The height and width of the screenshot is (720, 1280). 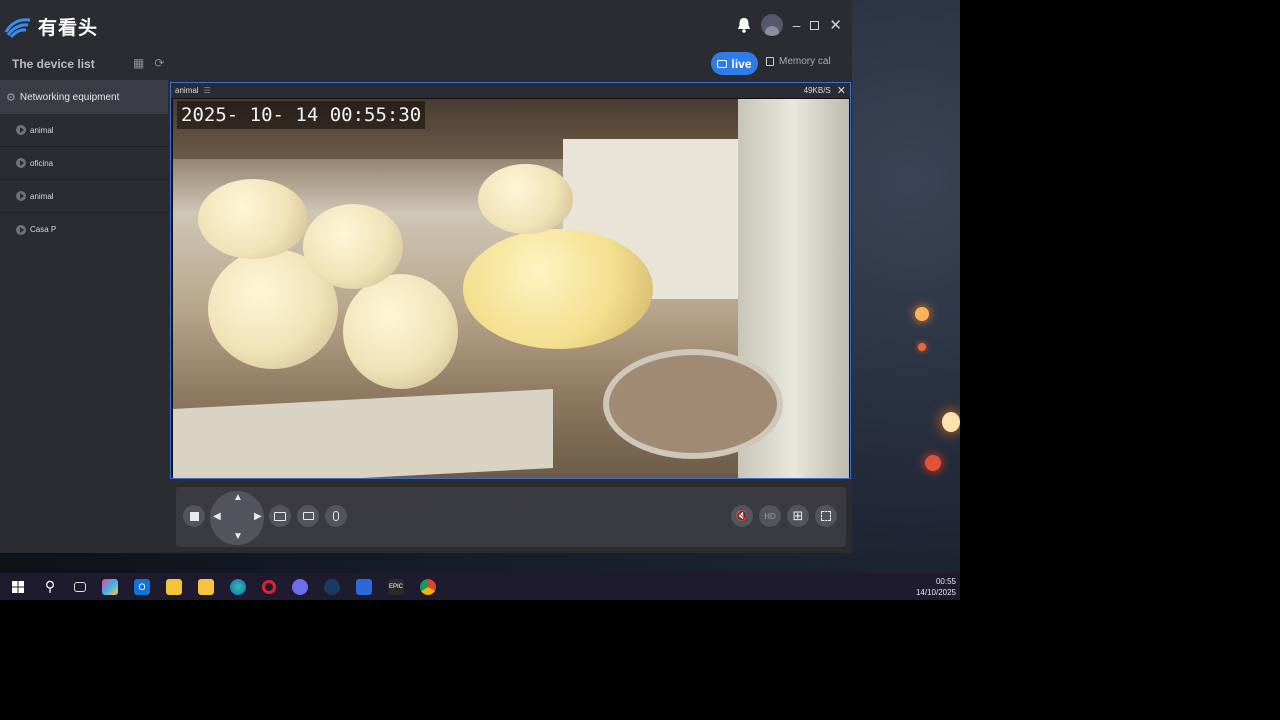 I want to click on arrow-down-icon: ▼, so click(x=238, y=536).